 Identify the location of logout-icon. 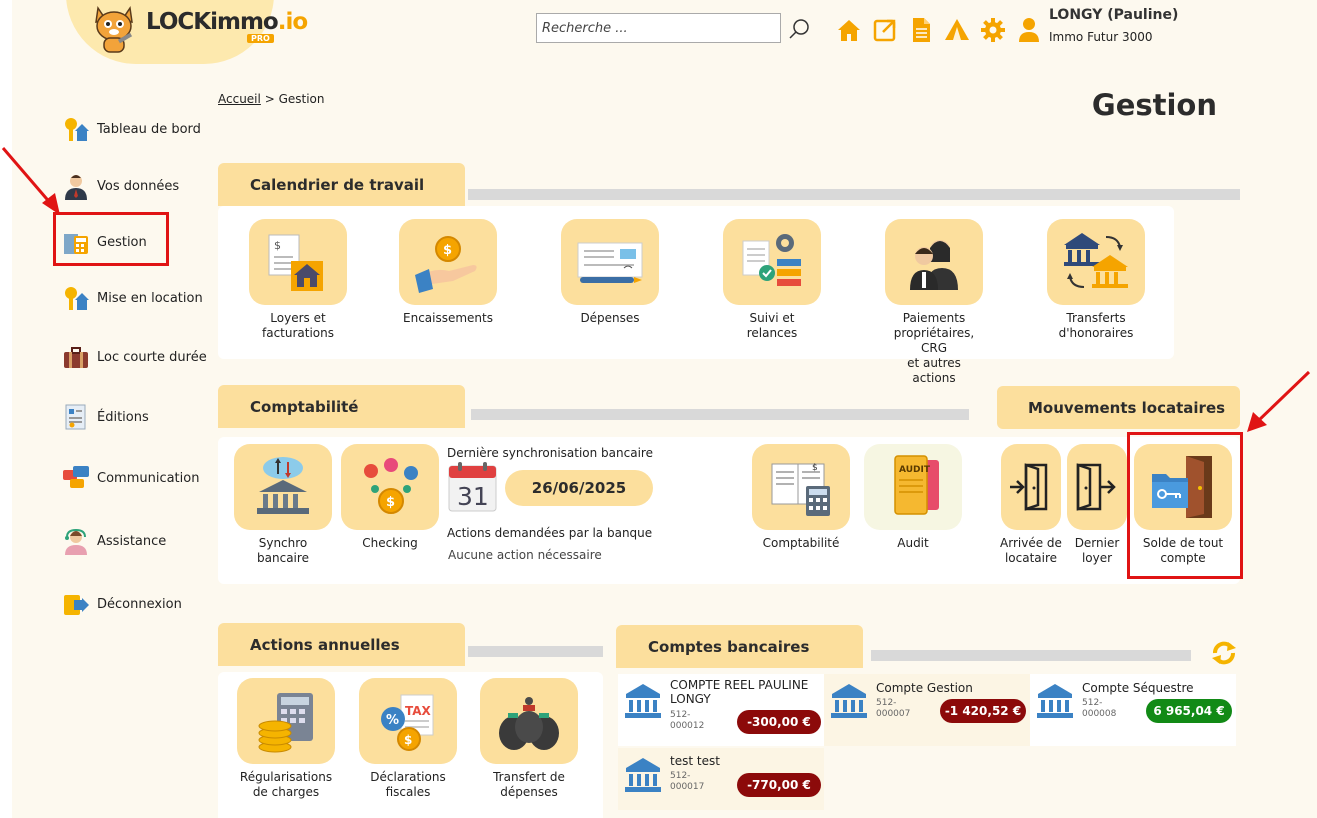
(76, 604).